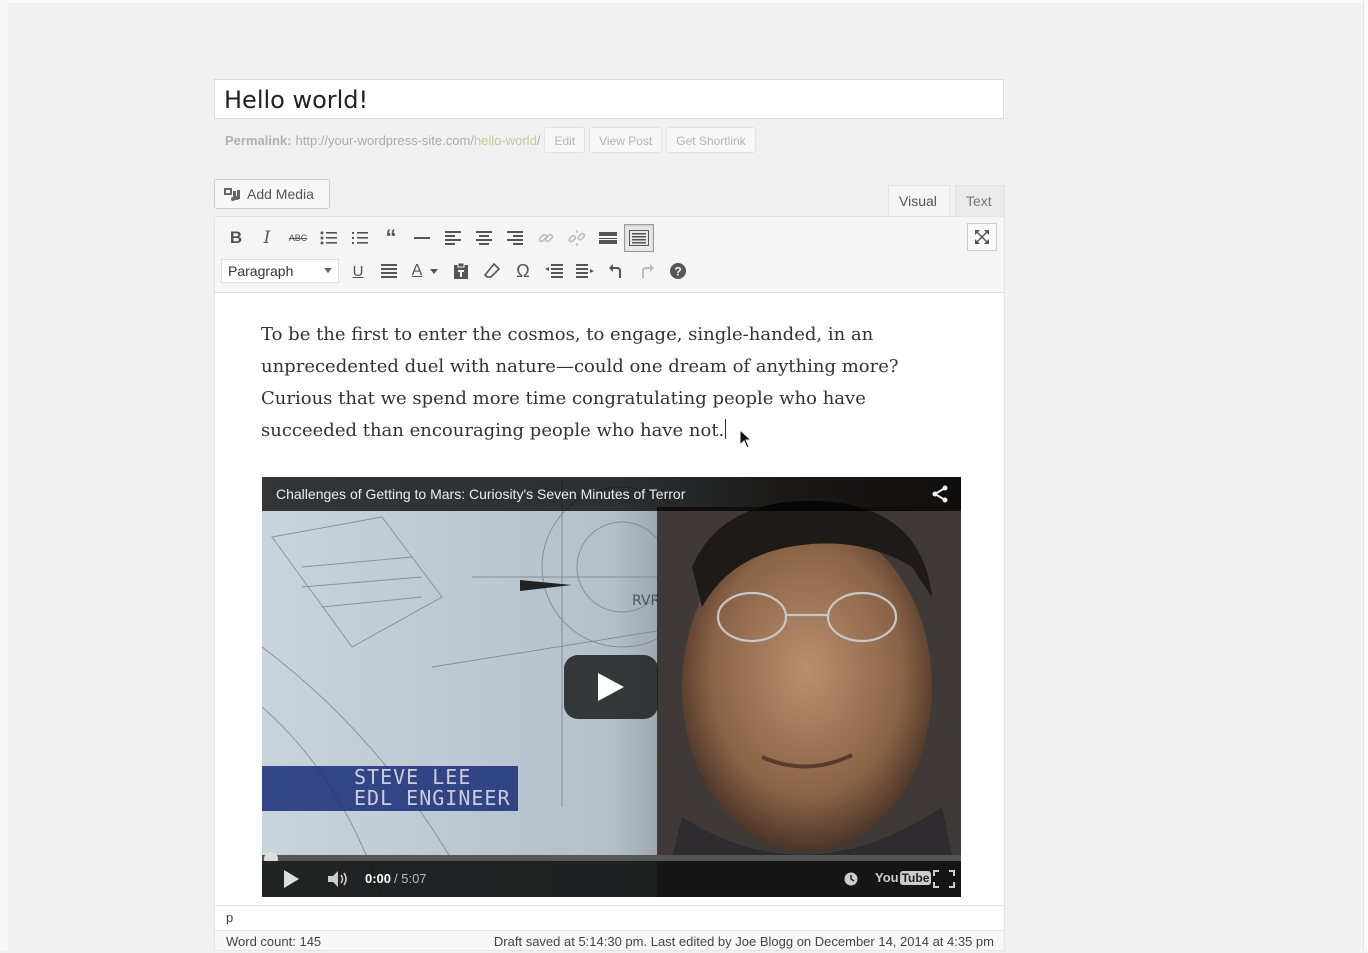  Describe the element at coordinates (274, 941) in the screenshot. I see `word-count: Word count: 145` at that location.